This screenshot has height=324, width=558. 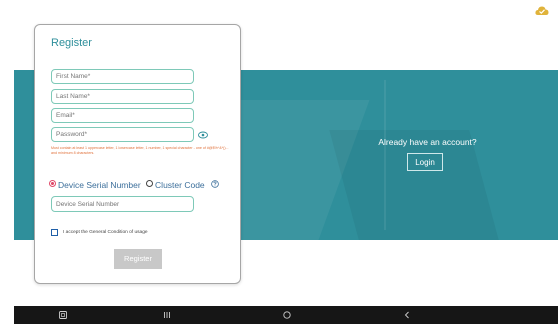 What do you see at coordinates (167, 315) in the screenshot?
I see `recent-apps-icon` at bounding box center [167, 315].